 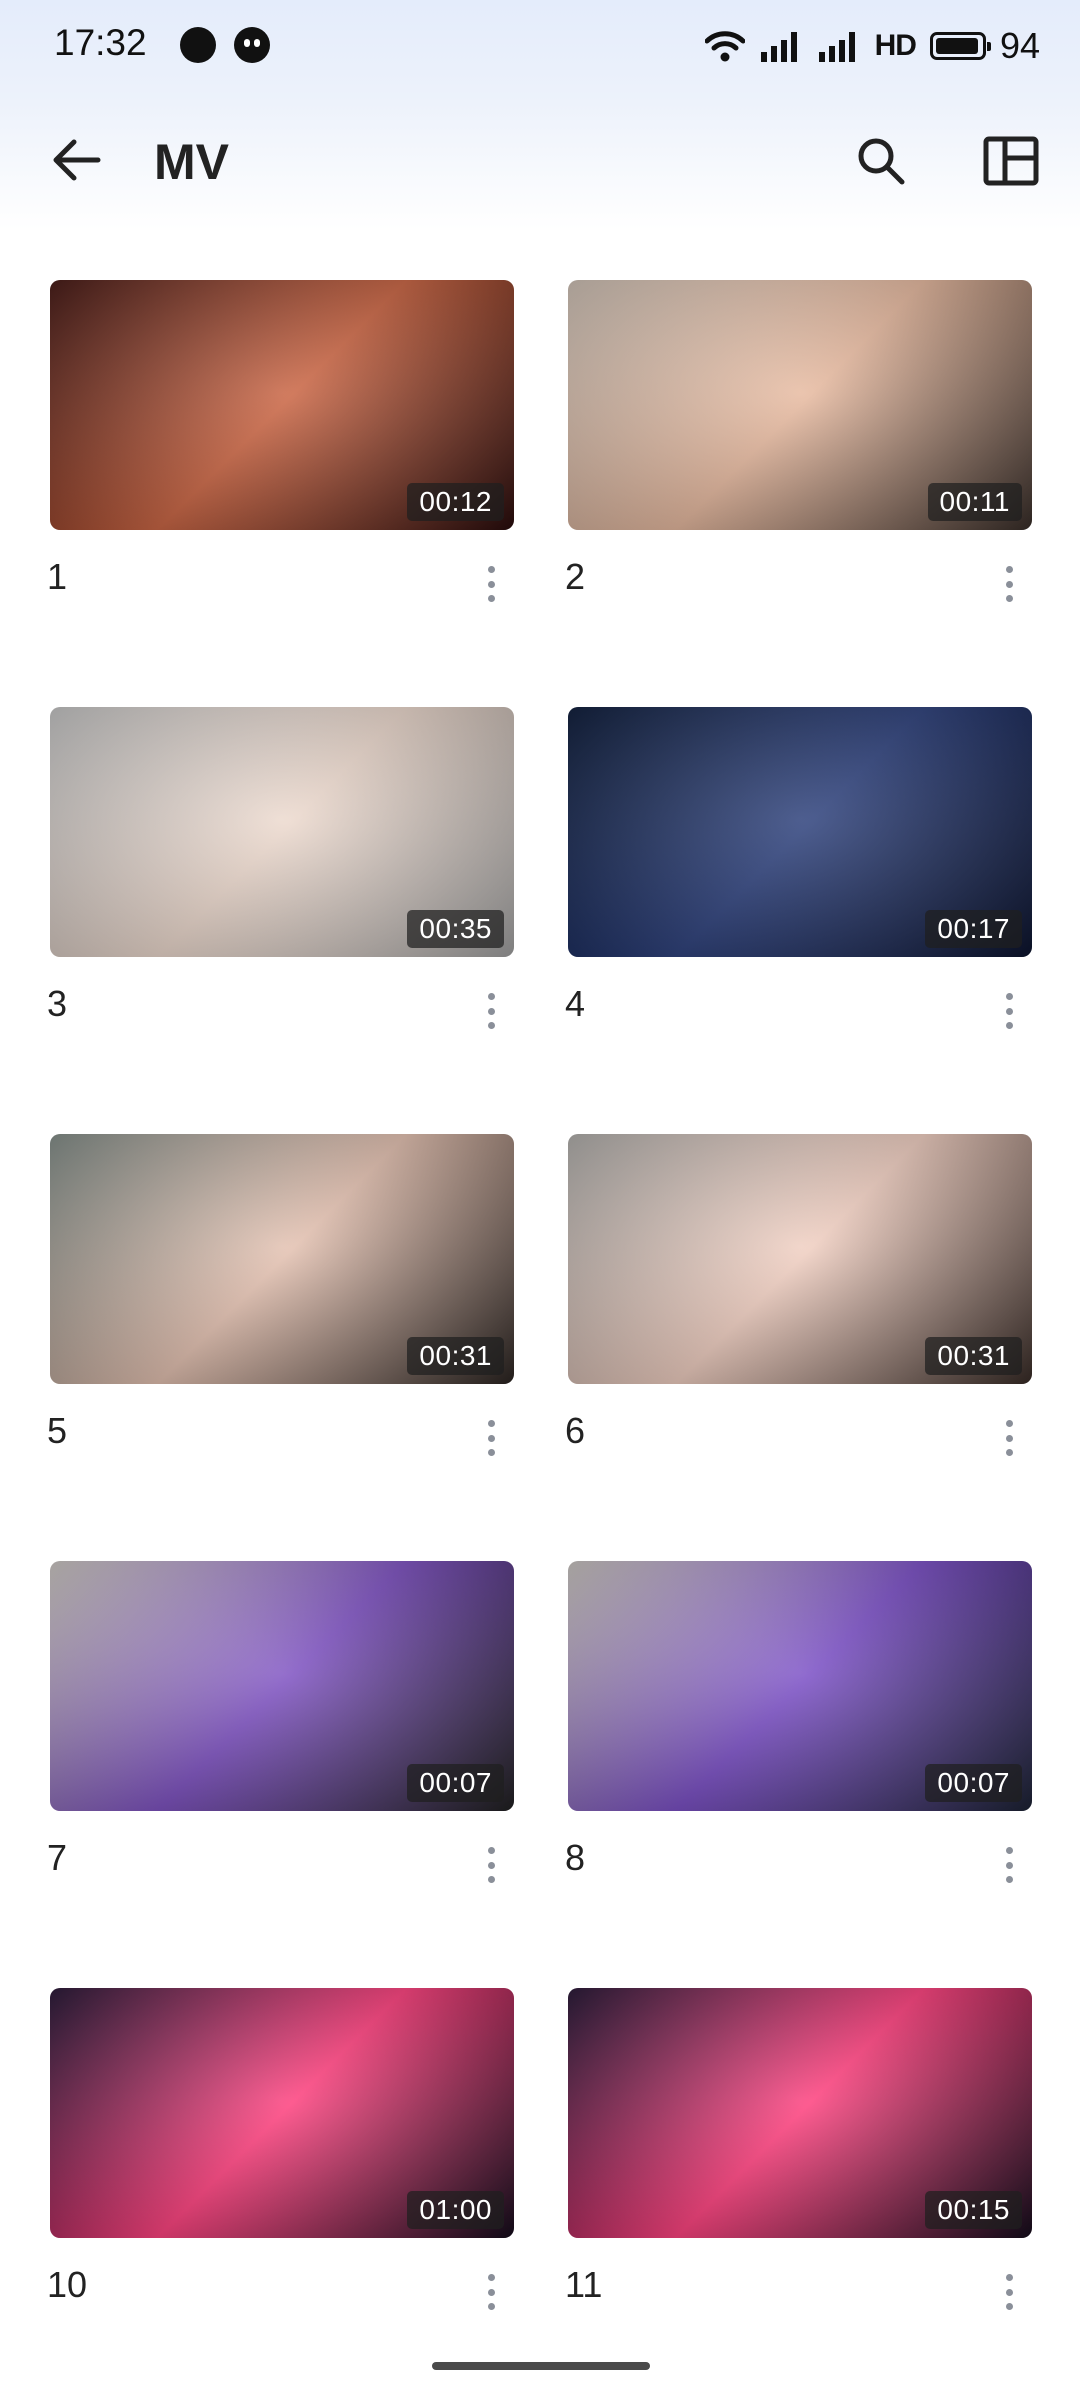 I want to click on duration-badge: 00:12, so click(x=455, y=502).